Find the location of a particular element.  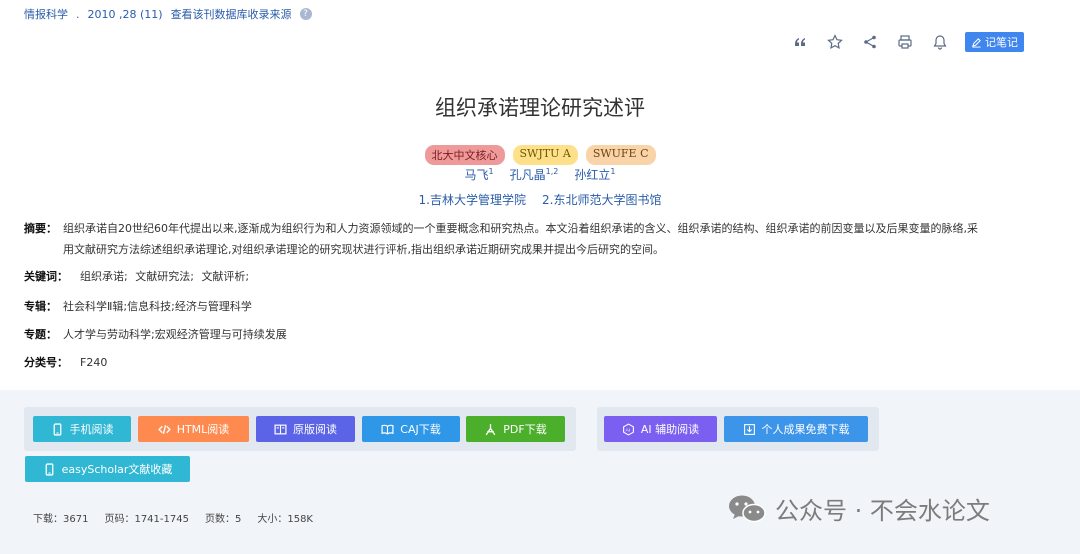

html-read-button: HTML阅读 is located at coordinates (193, 429).